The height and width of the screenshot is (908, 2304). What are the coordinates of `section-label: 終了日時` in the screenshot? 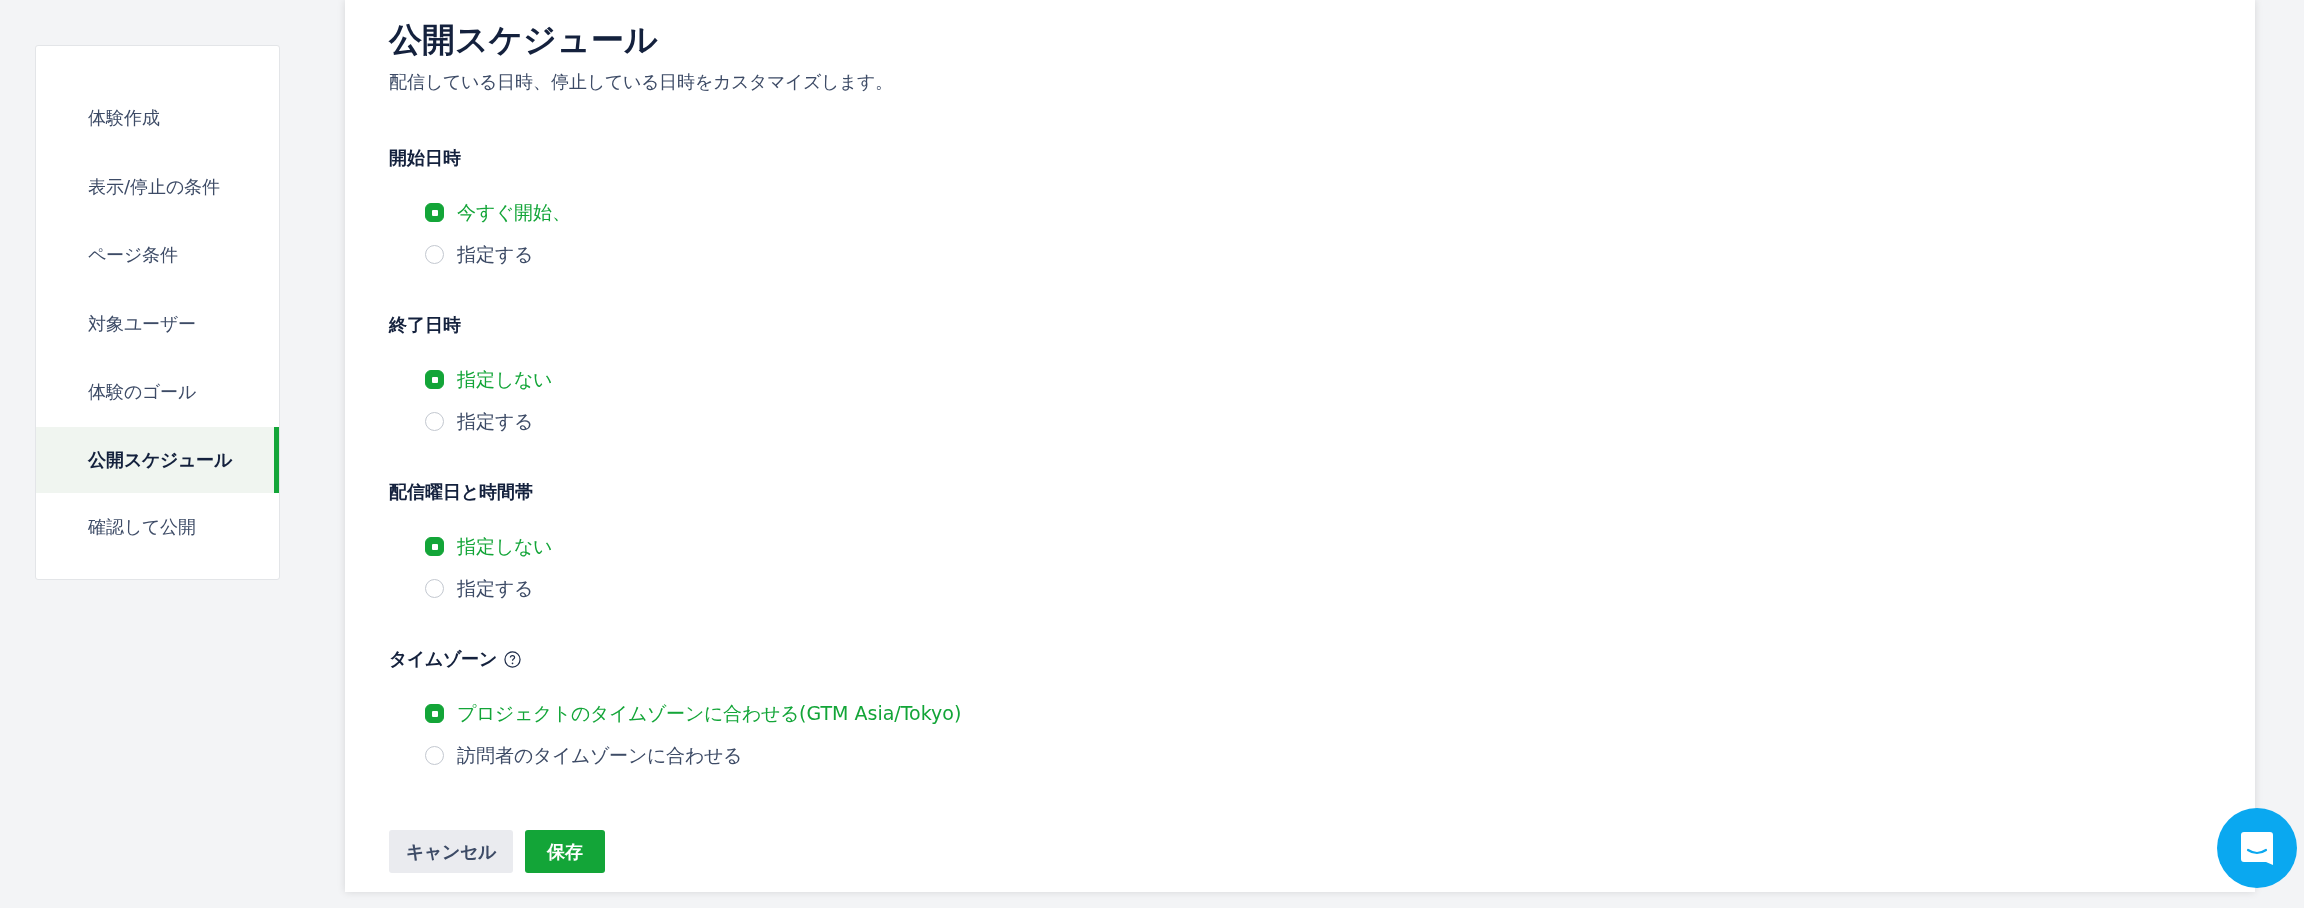 It's located at (425, 325).